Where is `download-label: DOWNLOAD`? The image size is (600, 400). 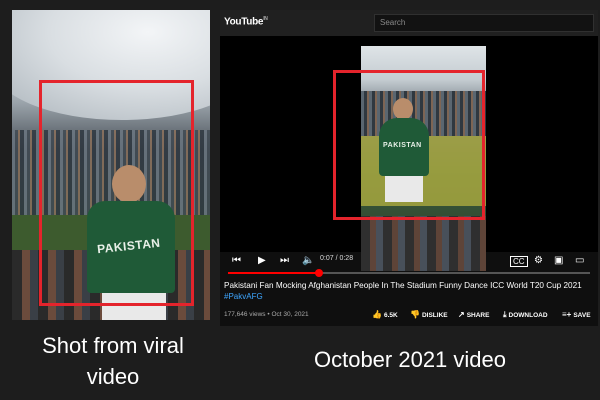
download-label: DOWNLOAD is located at coordinates (528, 315).